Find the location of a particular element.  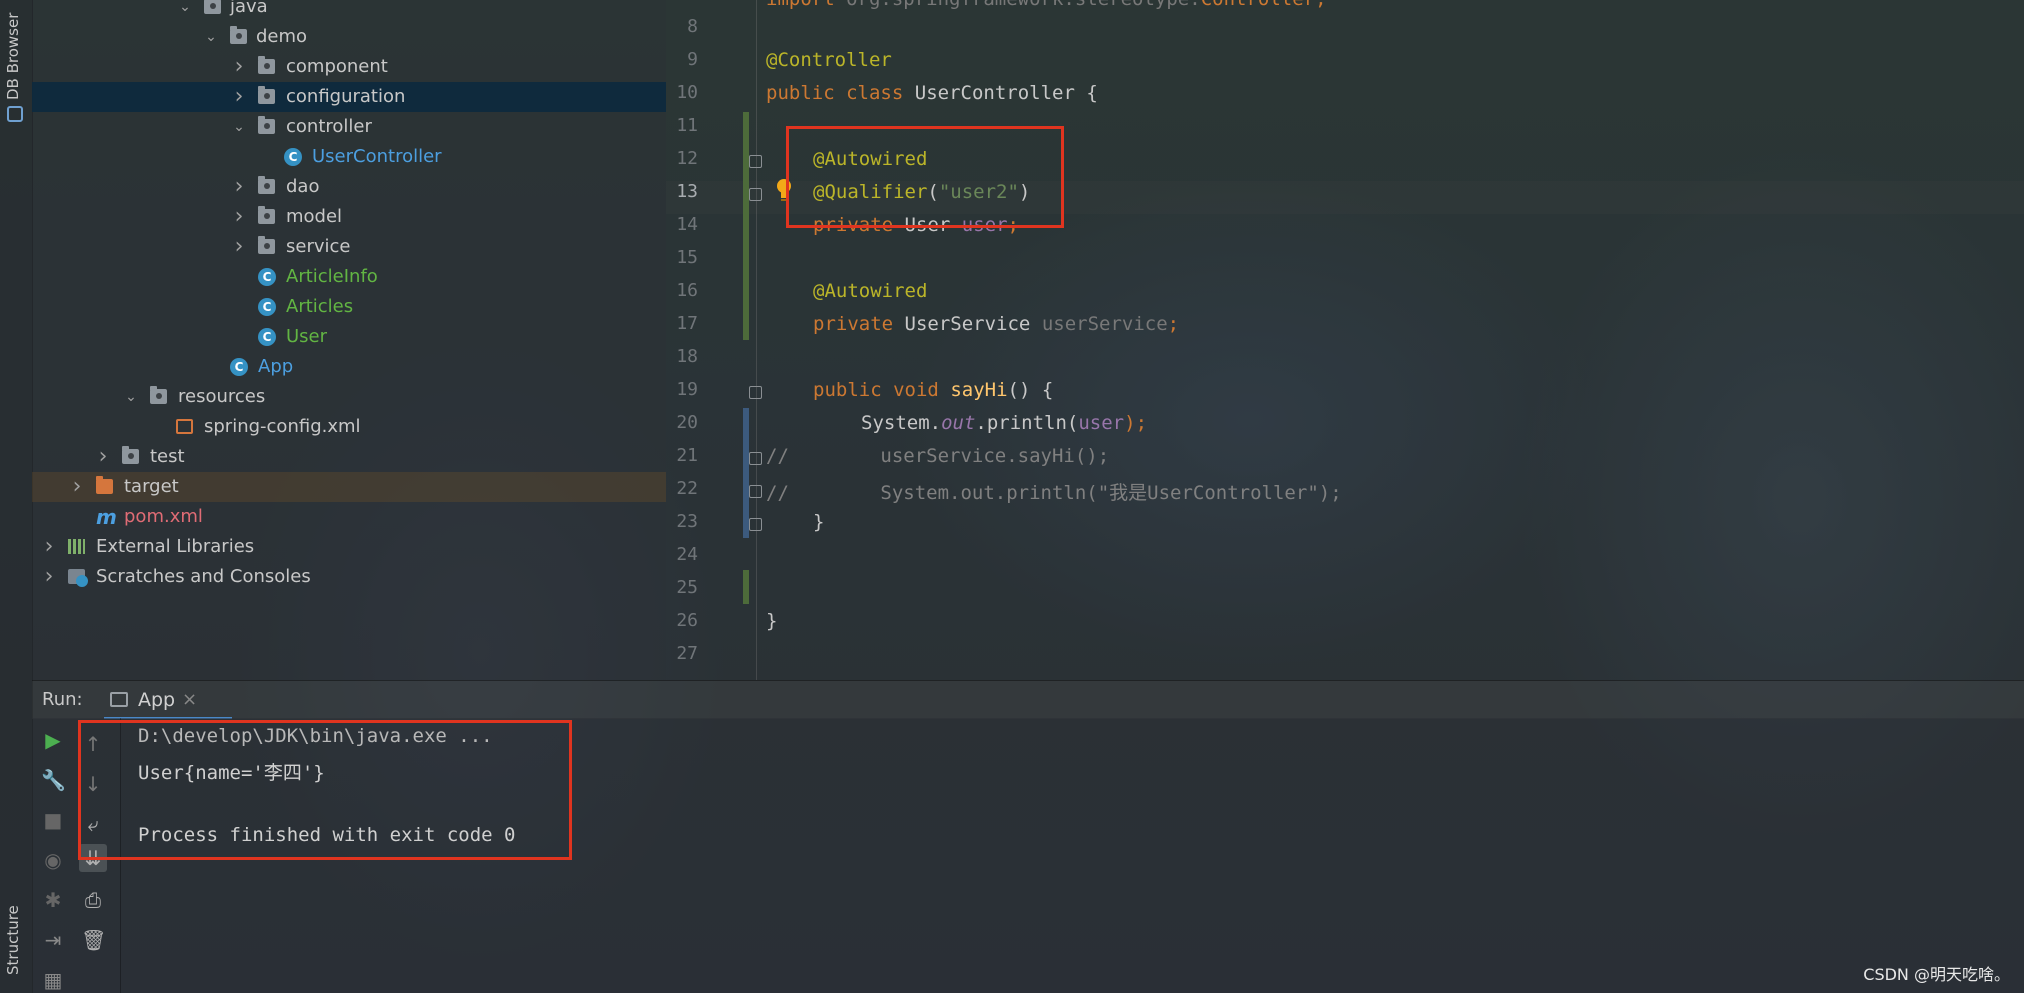

layout-icon: ▦ is located at coordinates (53, 980).